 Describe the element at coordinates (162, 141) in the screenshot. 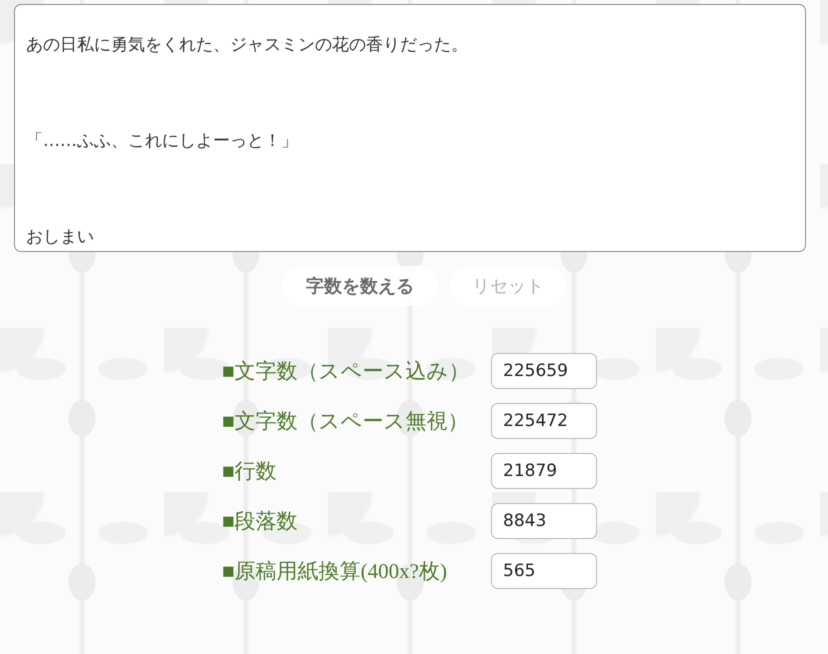

I see `text-line: 「……ふふ、これにしよーっと！」` at that location.